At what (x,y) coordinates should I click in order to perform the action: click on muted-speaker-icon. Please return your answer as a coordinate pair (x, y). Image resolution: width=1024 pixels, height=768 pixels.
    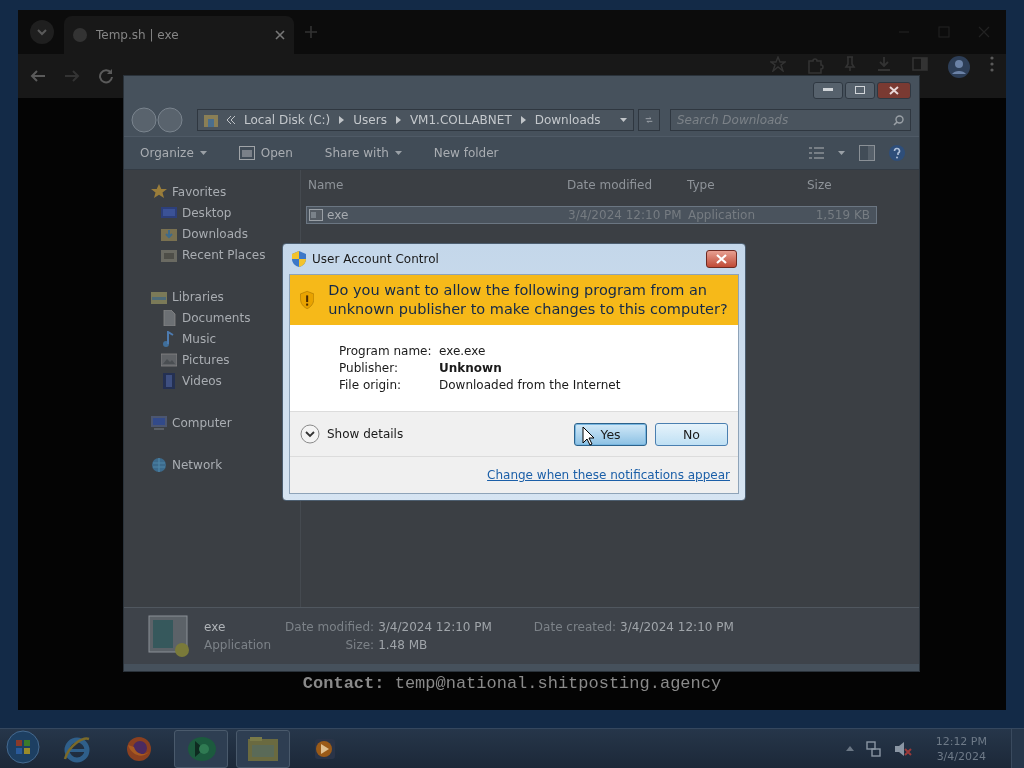
    Looking at the image, I should click on (902, 748).